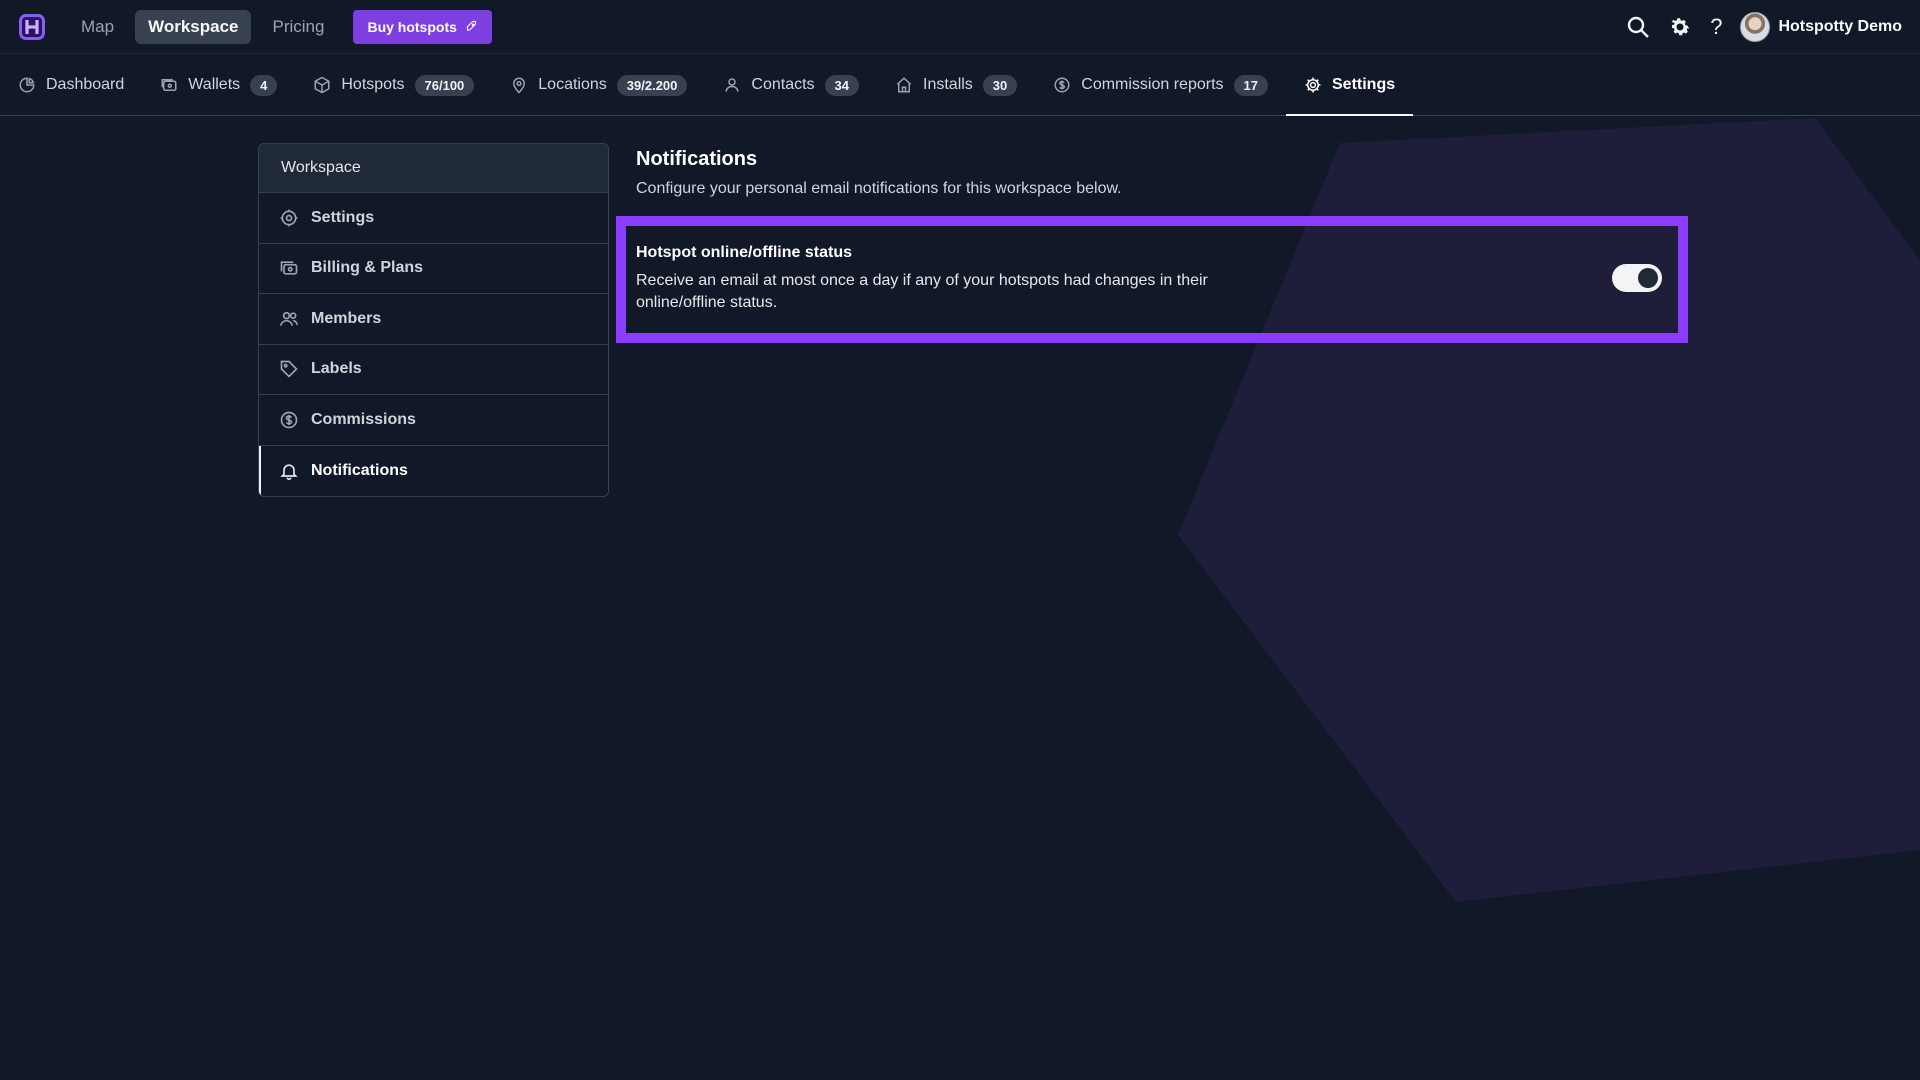  I want to click on billing-icon, so click(289, 268).